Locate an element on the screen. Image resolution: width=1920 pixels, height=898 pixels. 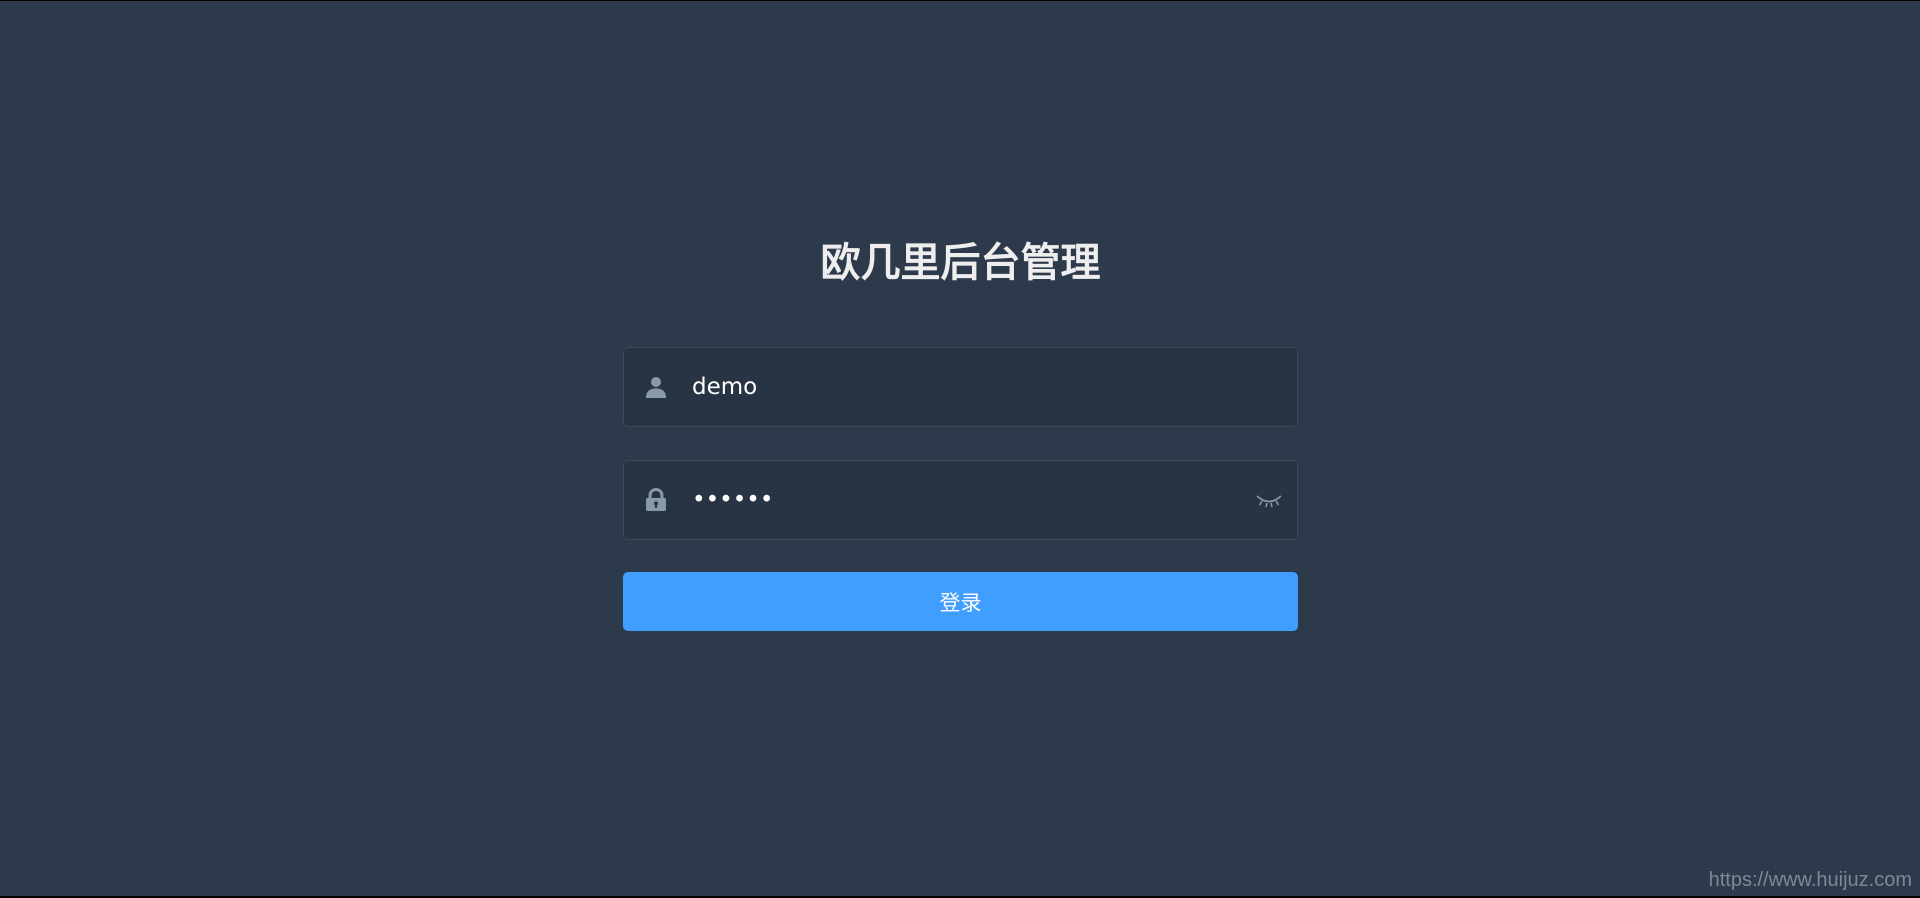
login-button: 登录 is located at coordinates (960, 601).